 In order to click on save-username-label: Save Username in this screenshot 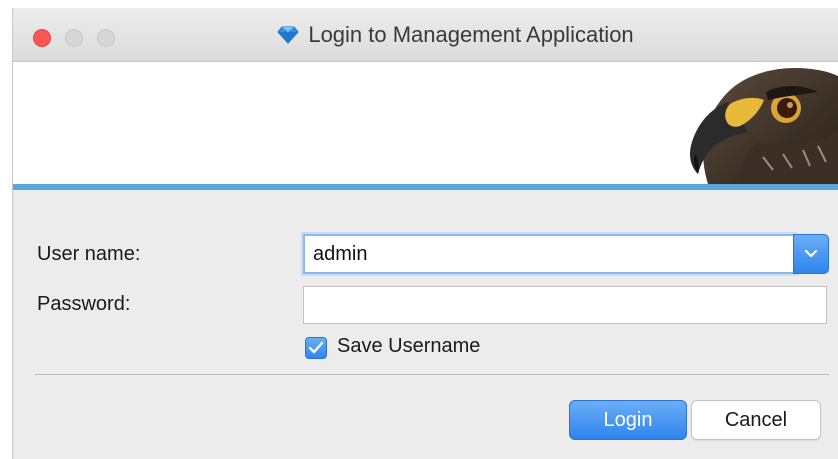, I will do `click(408, 346)`.